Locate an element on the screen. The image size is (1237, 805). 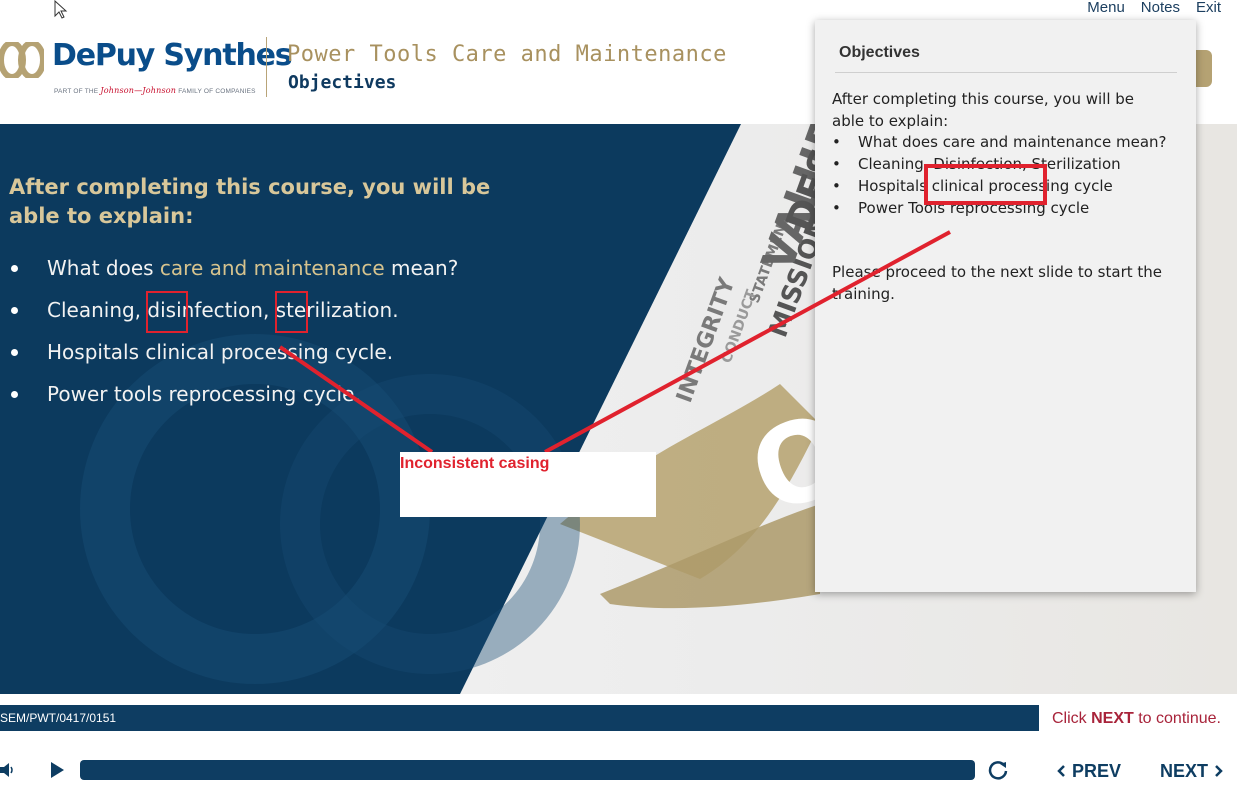
brand-name: DePuy Synthes is located at coordinates (172, 55).